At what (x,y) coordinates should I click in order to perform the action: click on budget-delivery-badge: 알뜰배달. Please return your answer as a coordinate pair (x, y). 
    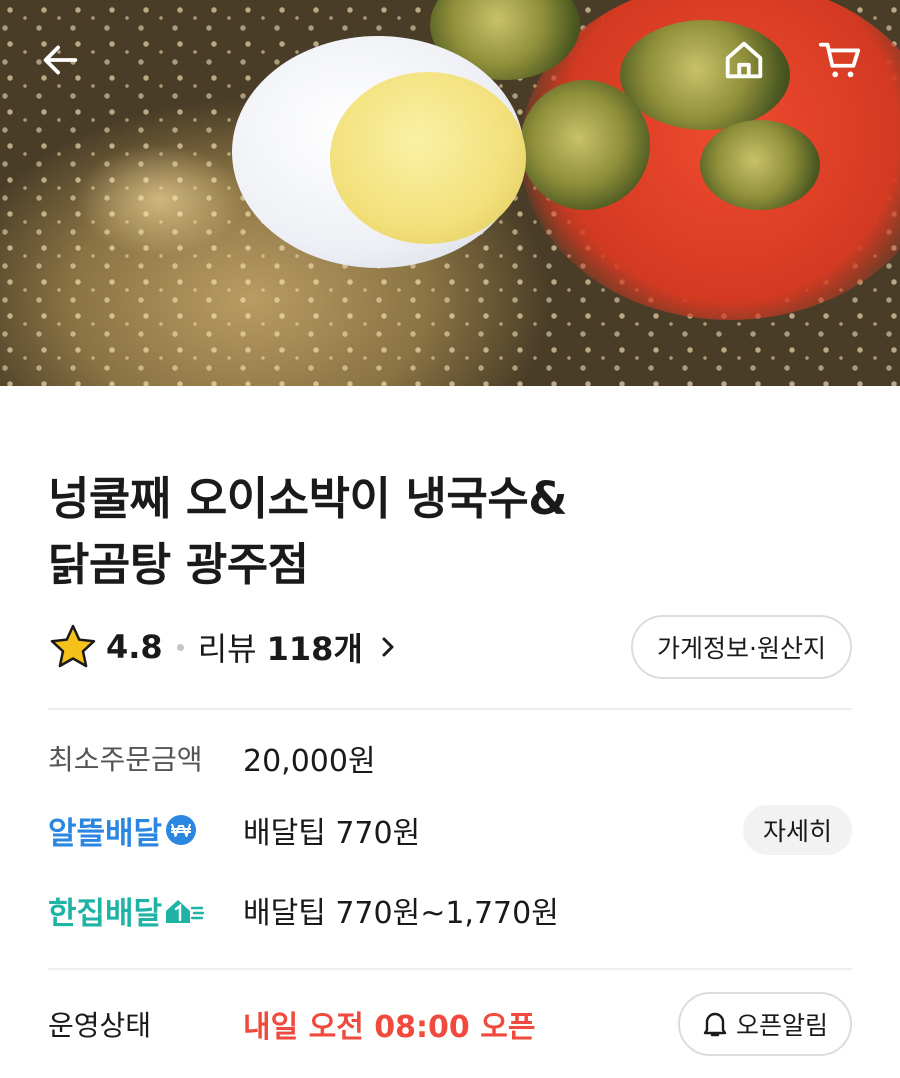
    Looking at the image, I should click on (145, 830).